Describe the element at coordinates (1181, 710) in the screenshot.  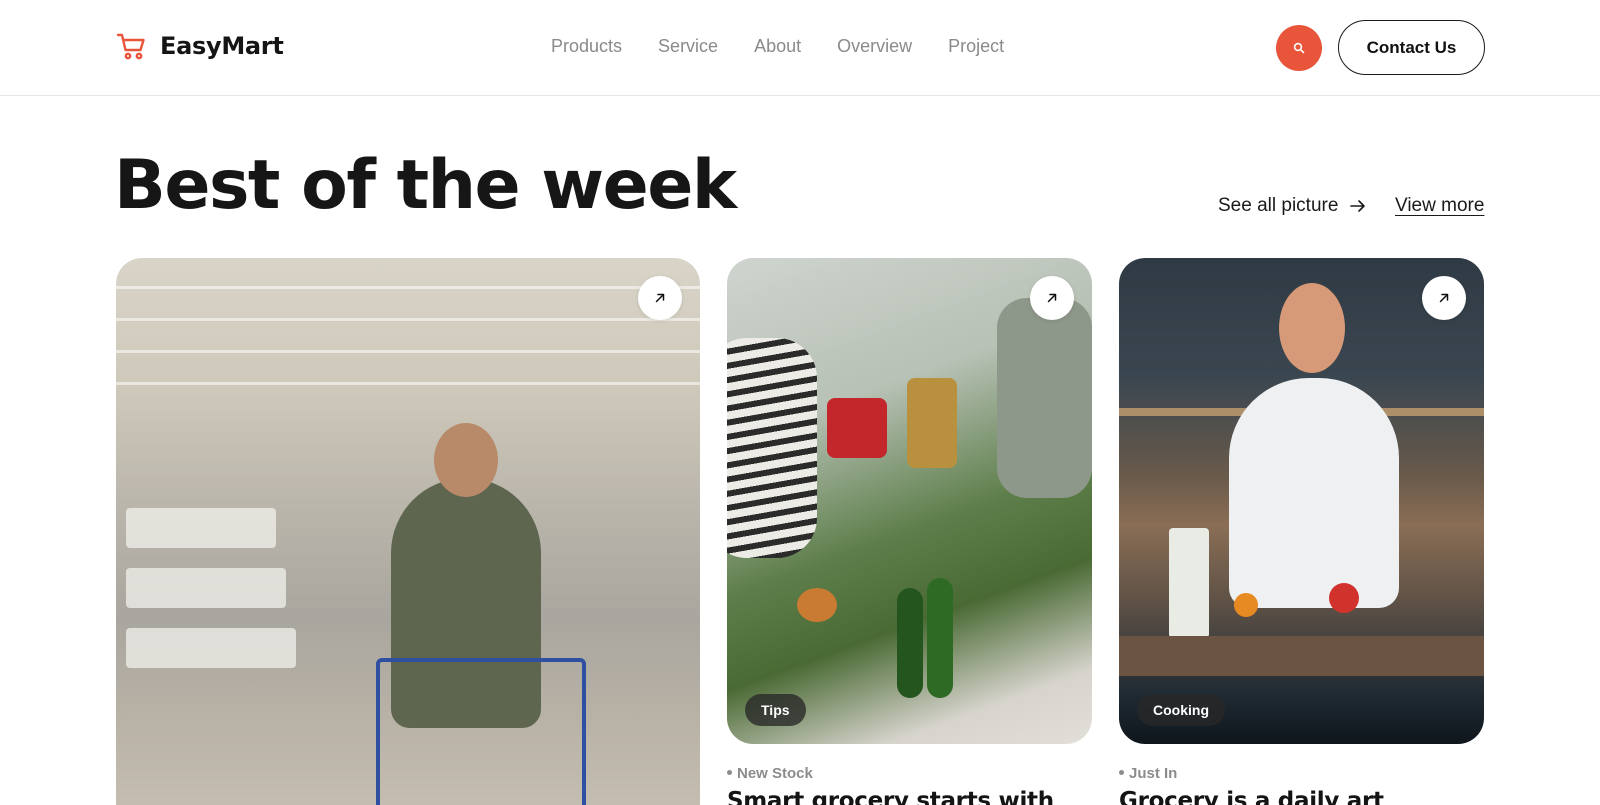
I see `card-tag: Cooking` at that location.